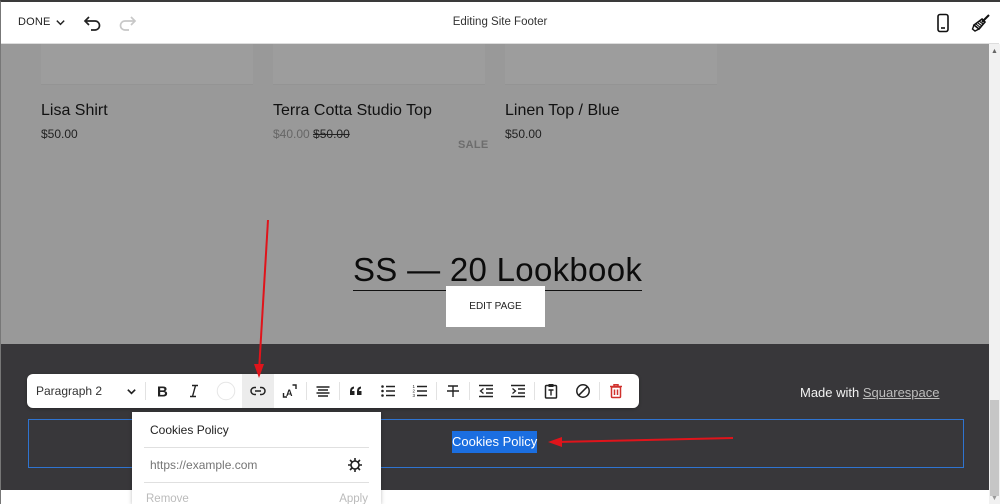  What do you see at coordinates (994, 498) in the screenshot?
I see `scroll-down-arrow-icon: ▼` at bounding box center [994, 498].